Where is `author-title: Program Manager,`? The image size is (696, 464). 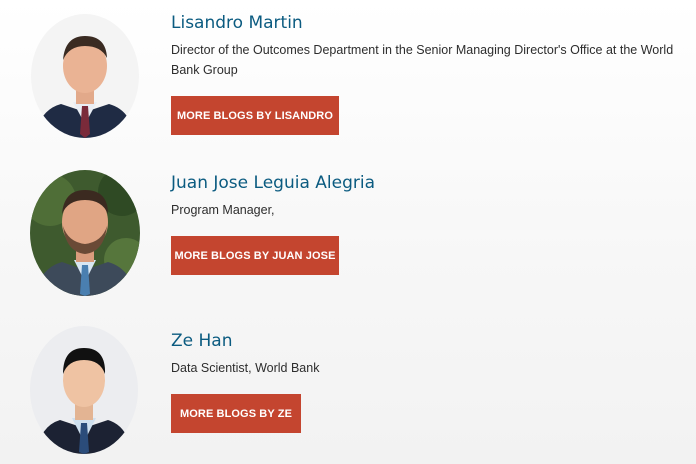 author-title: Program Manager, is located at coordinates (223, 210).